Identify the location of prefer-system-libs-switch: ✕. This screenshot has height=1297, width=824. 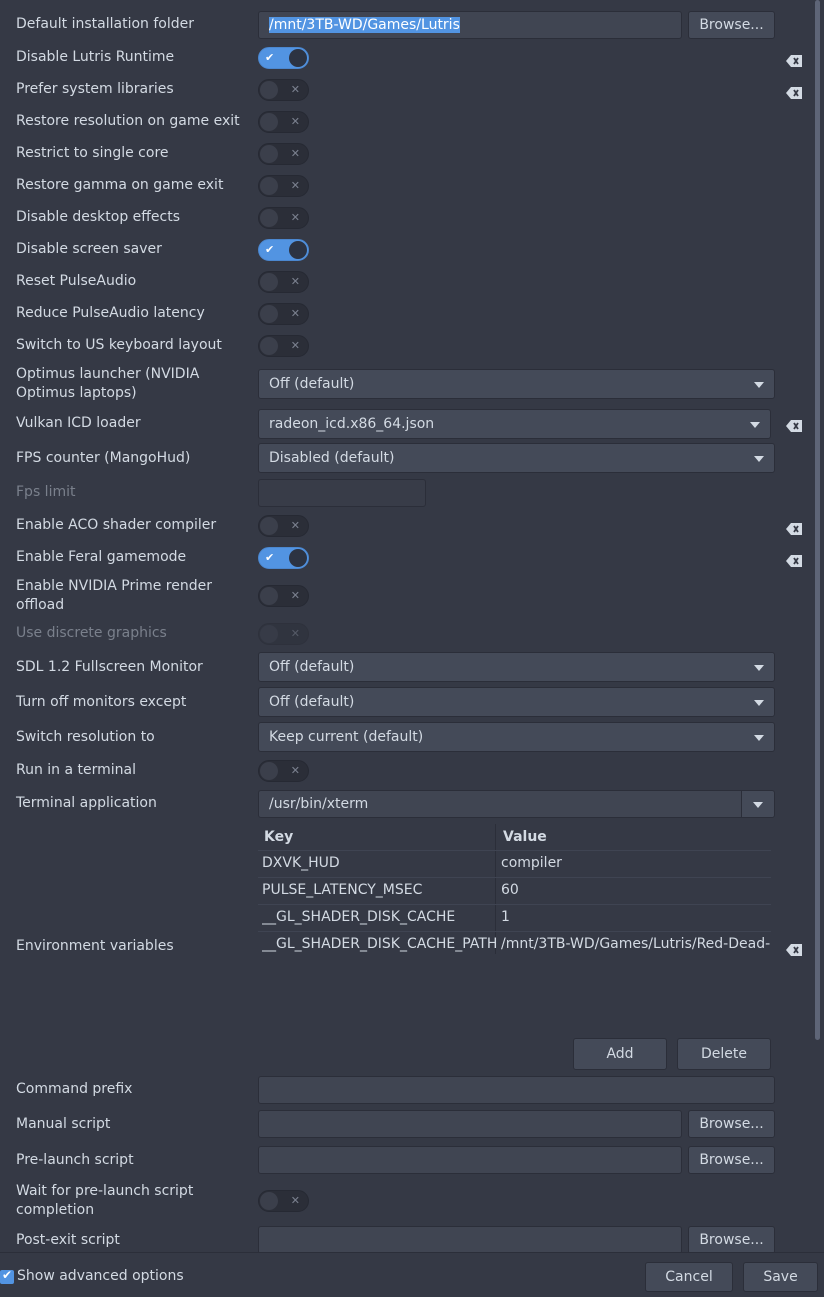
(283, 90).